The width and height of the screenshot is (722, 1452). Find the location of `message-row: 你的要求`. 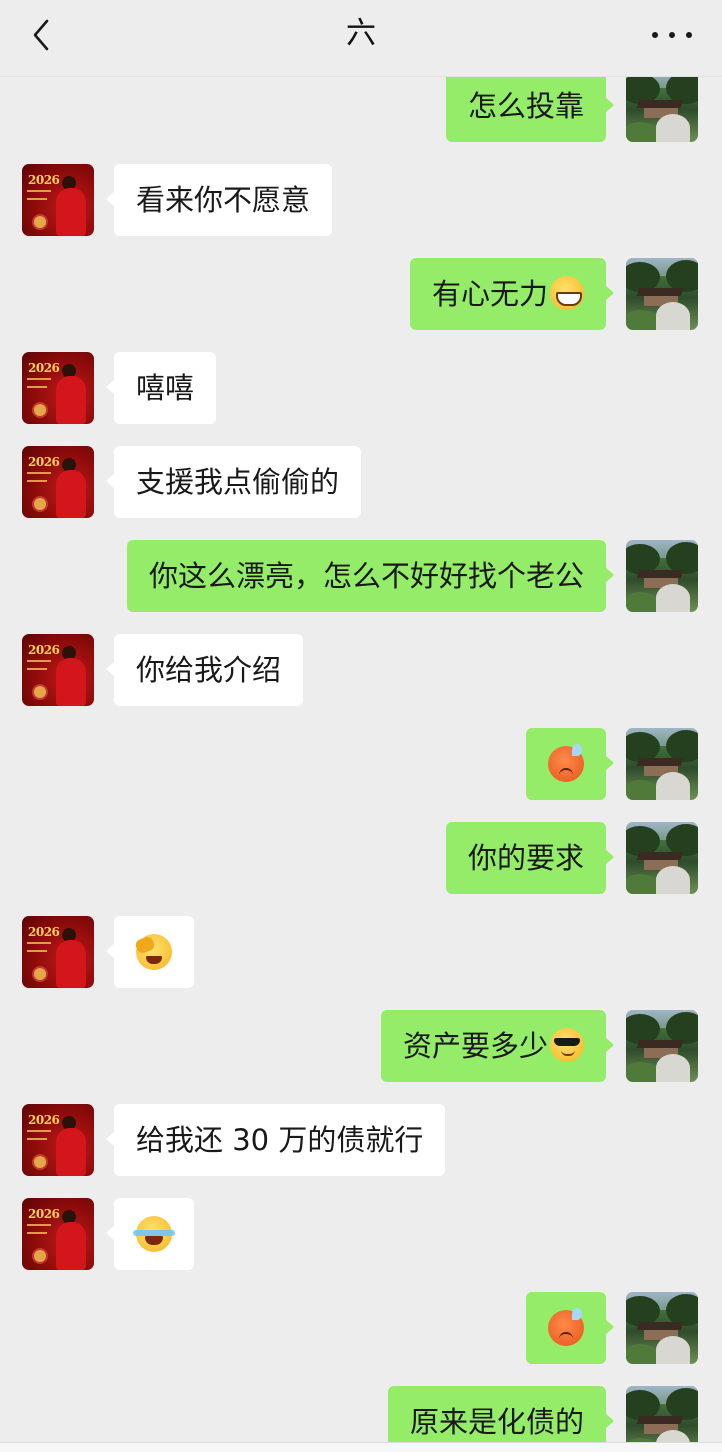

message-row: 你的要求 is located at coordinates (361, 858).